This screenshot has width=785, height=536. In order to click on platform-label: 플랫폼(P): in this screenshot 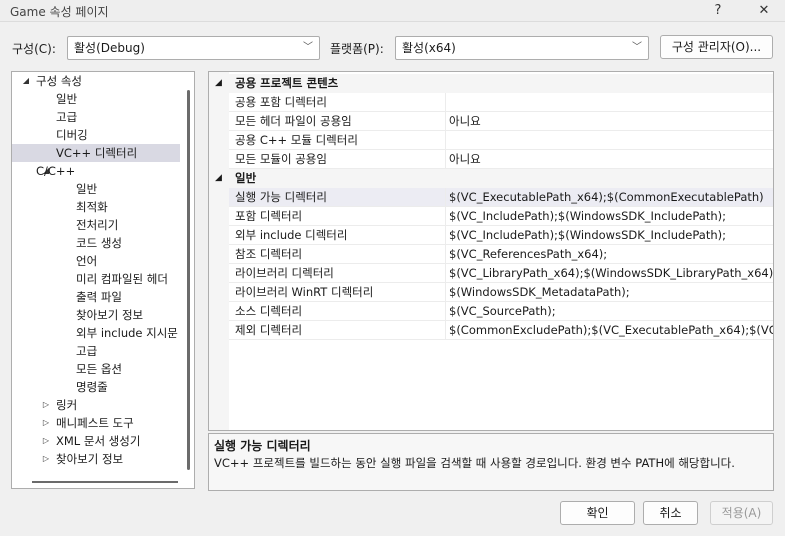, I will do `click(357, 49)`.